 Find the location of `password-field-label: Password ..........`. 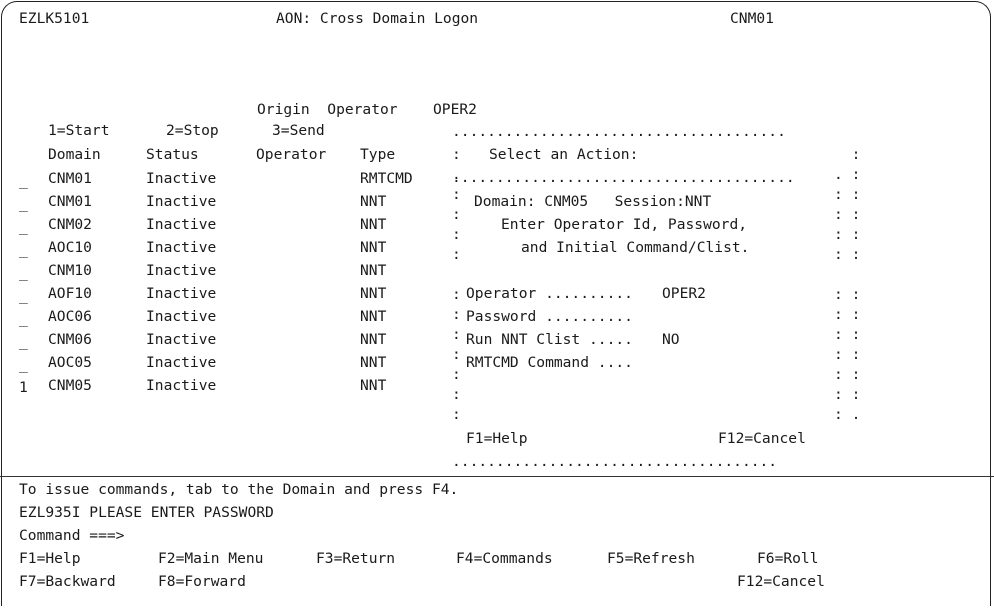

password-field-label: Password .......... is located at coordinates (549, 316).